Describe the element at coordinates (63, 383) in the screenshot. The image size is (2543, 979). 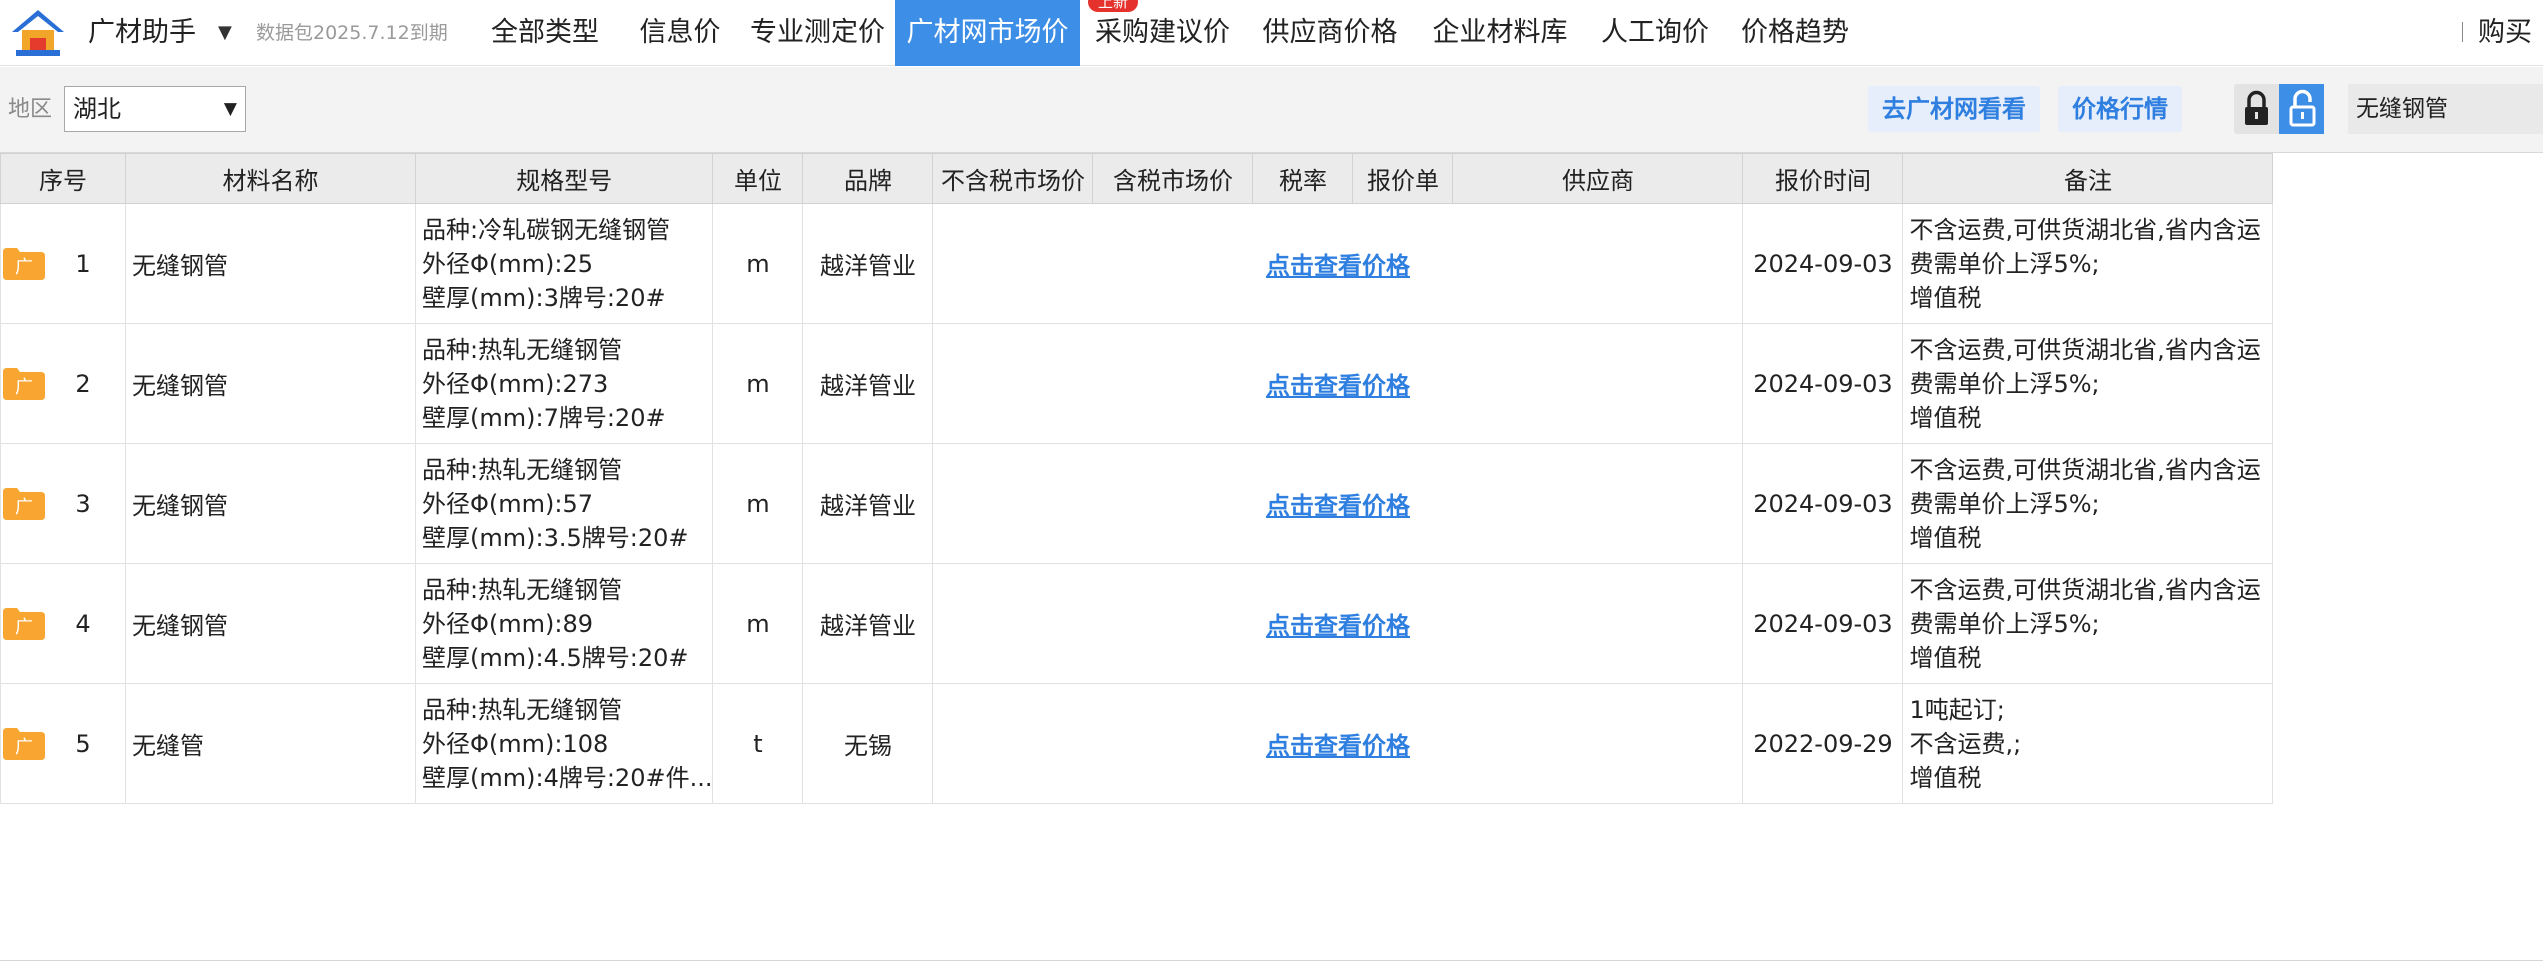
I see `seq-cell: 广 2` at that location.